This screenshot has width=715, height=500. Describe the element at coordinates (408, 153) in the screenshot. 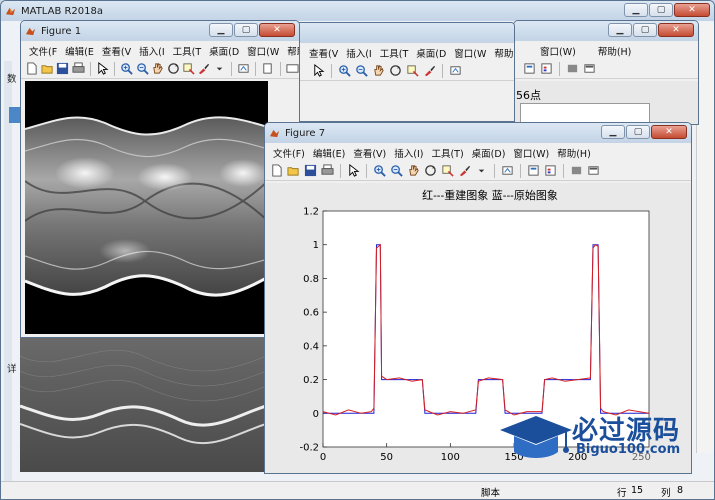

I see `figure7-menu-insert: 插入(I)` at that location.